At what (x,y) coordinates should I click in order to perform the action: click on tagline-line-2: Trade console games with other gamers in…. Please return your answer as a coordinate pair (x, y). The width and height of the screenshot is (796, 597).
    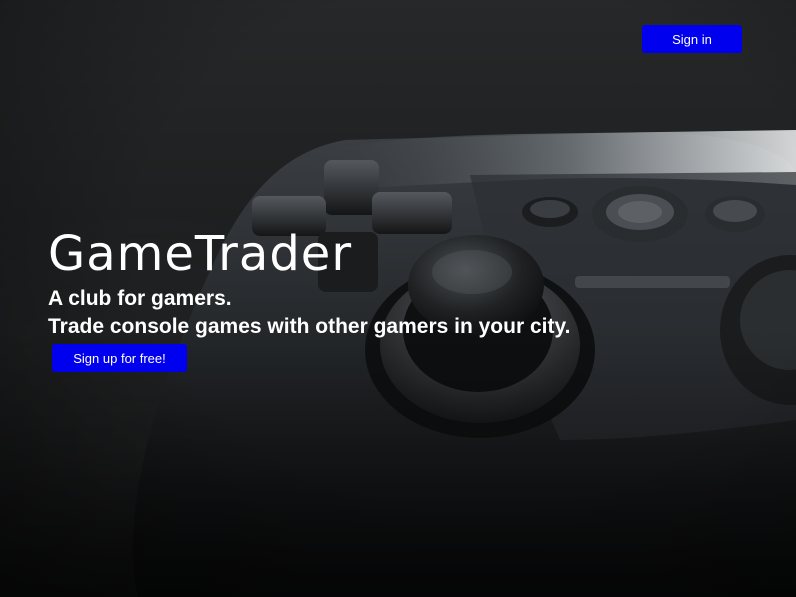
    Looking at the image, I should click on (309, 326).